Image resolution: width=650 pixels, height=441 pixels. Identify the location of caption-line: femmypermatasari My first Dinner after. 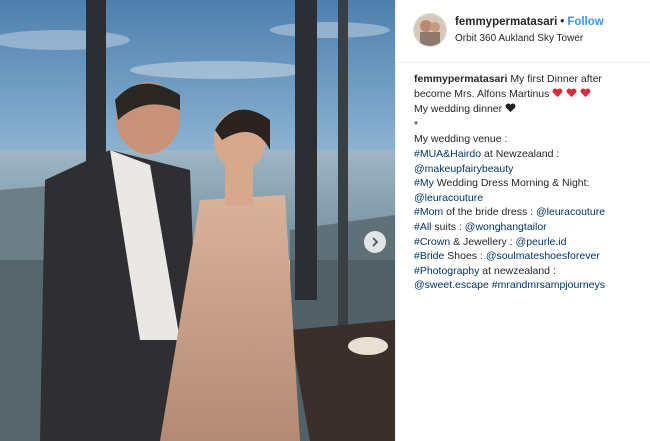
(530, 79).